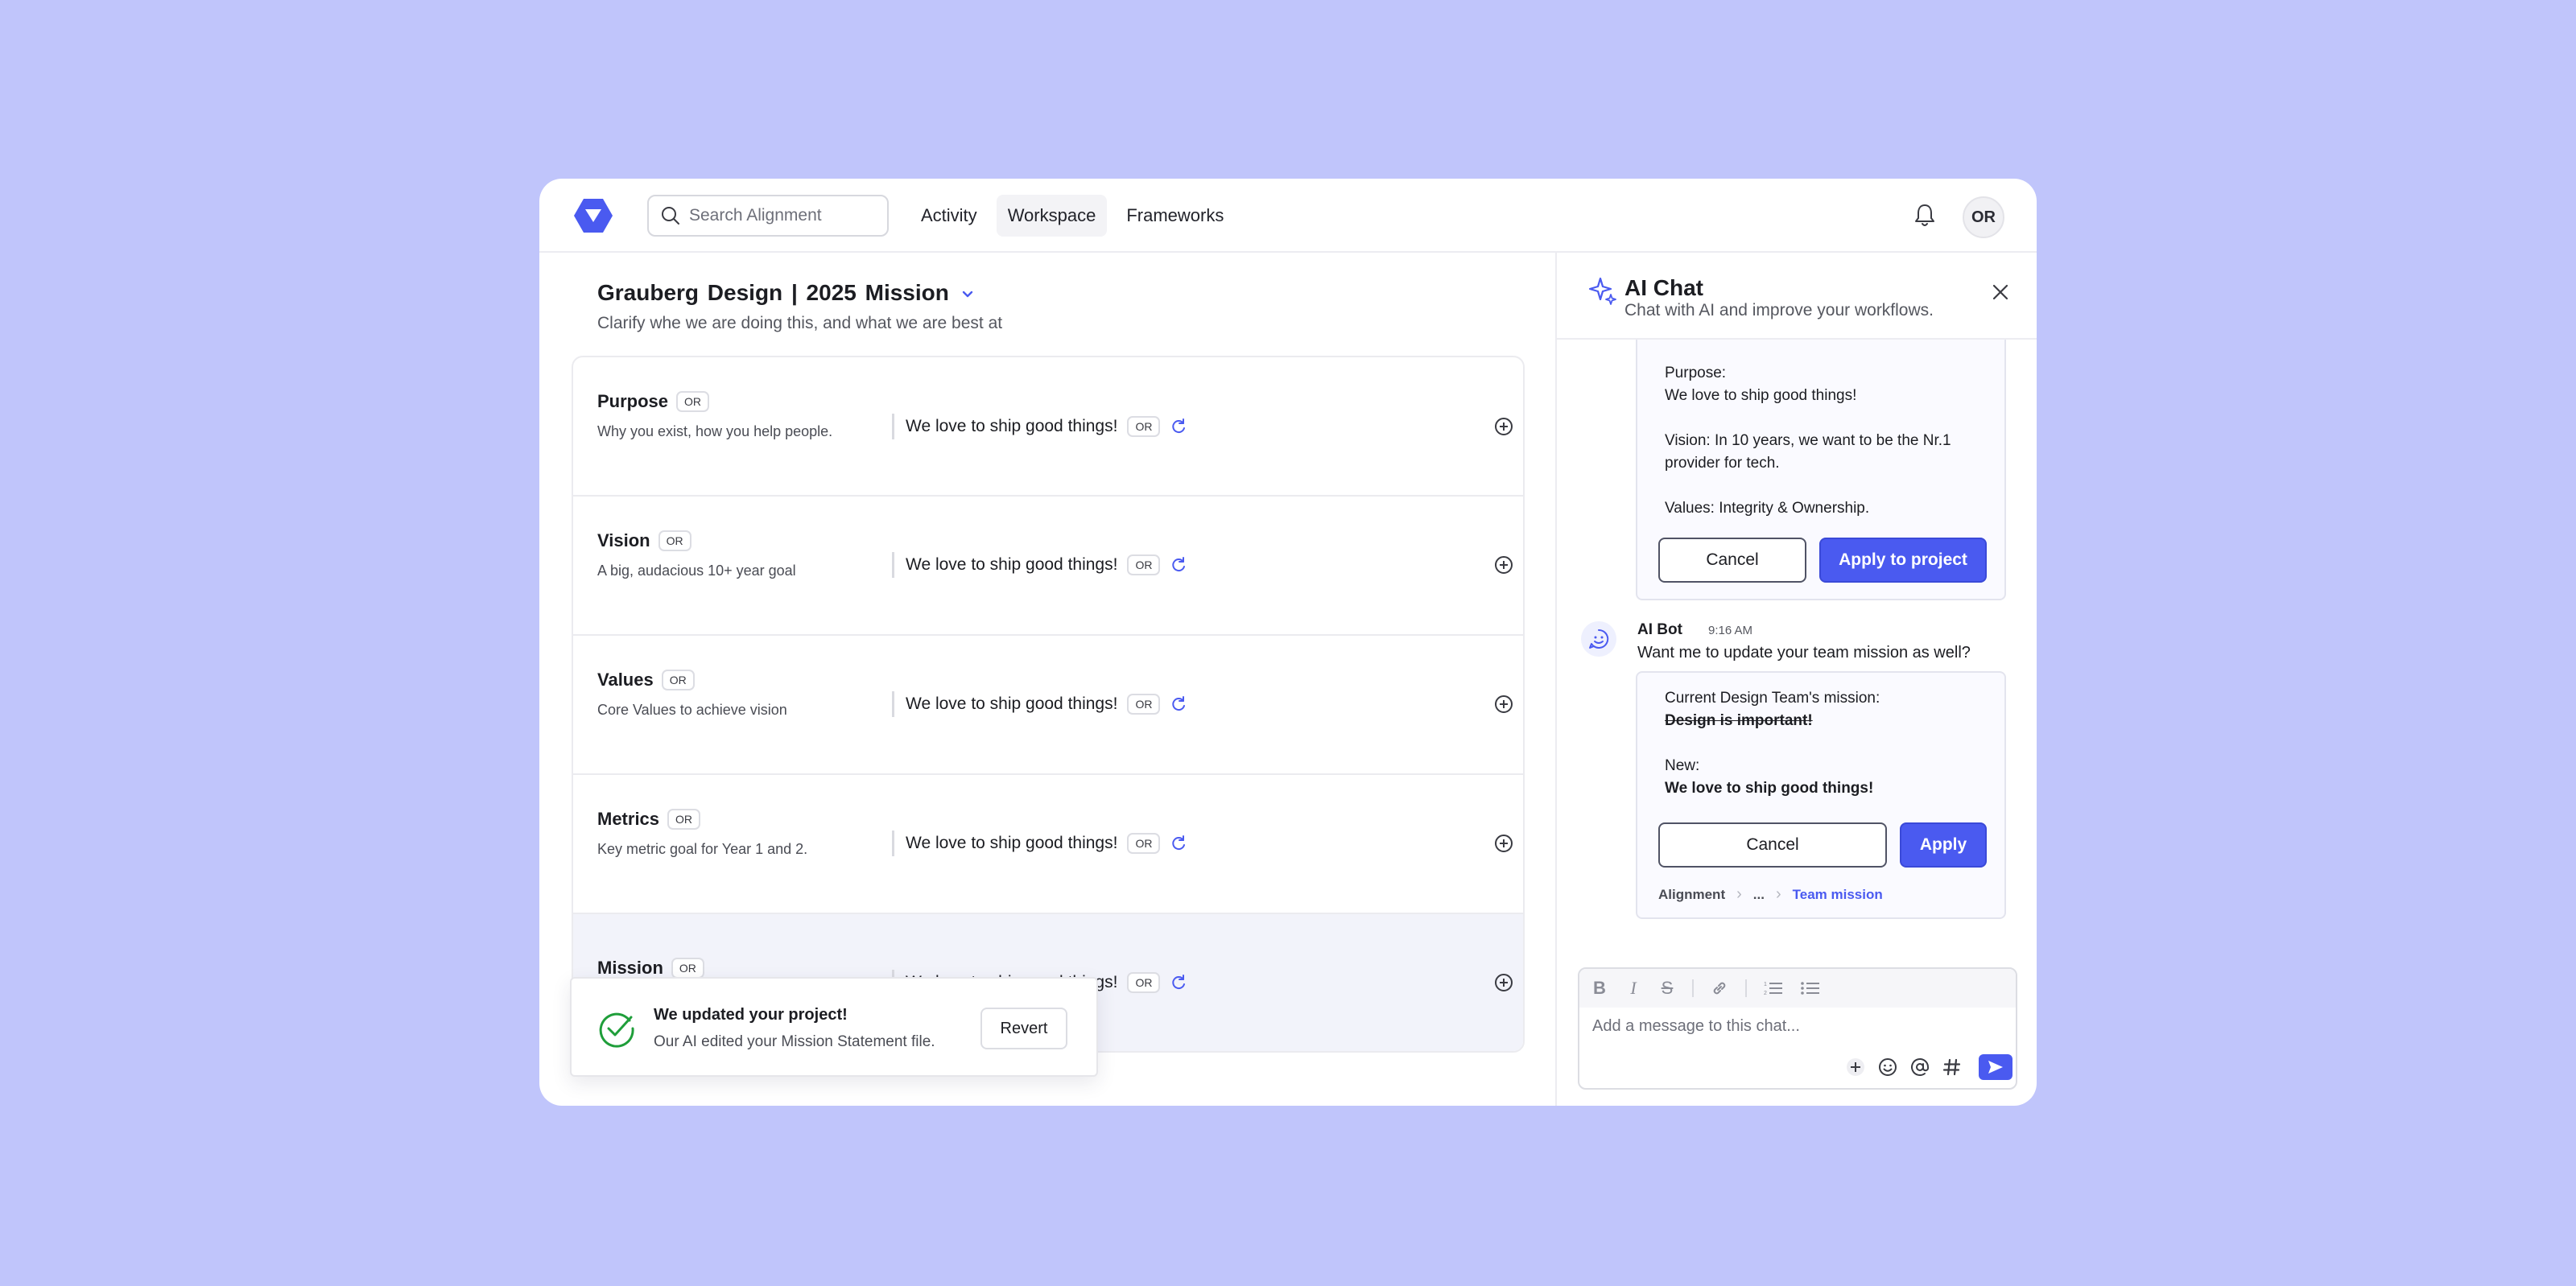 This screenshot has height=1286, width=2576. Describe the element at coordinates (593, 215) in the screenshot. I see `logo-icon` at that location.